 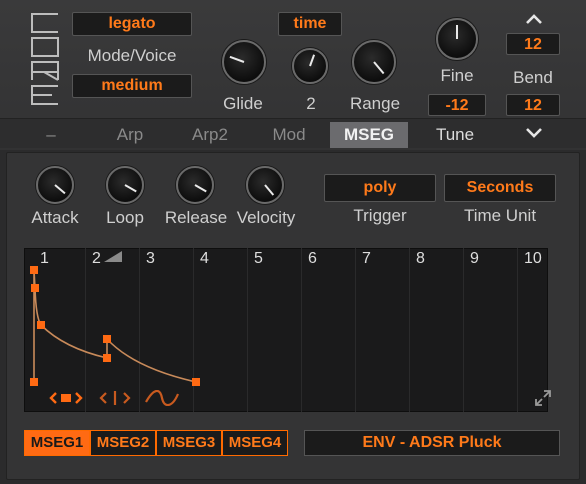 What do you see at coordinates (455, 135) in the screenshot?
I see `tab-tune: Tune` at bounding box center [455, 135].